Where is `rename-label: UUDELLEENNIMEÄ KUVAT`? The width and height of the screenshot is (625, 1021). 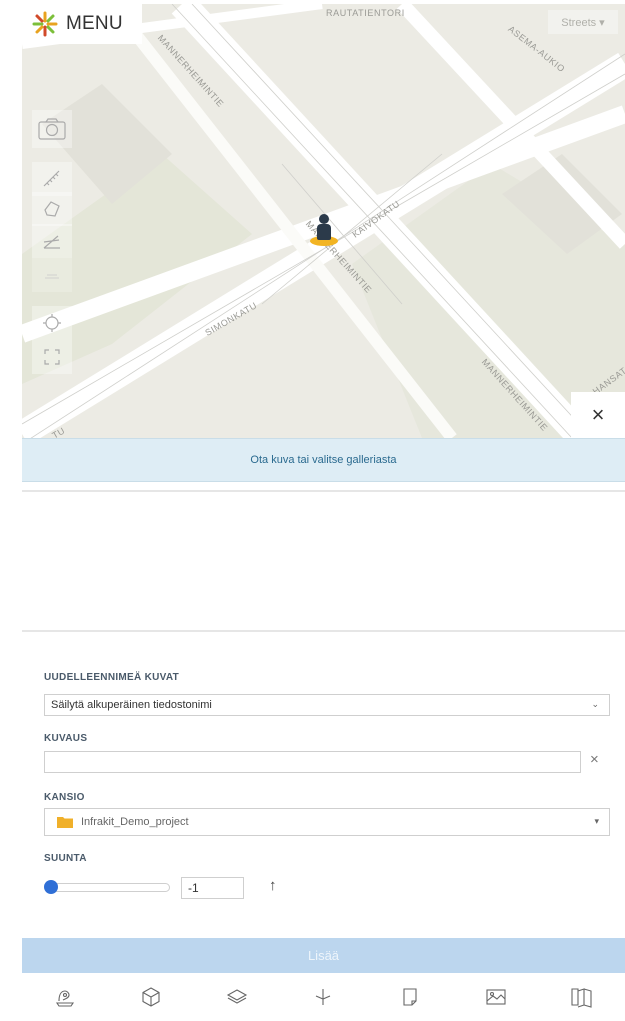 rename-label: UUDELLEENNIMEÄ KUVAT is located at coordinates (112, 677).